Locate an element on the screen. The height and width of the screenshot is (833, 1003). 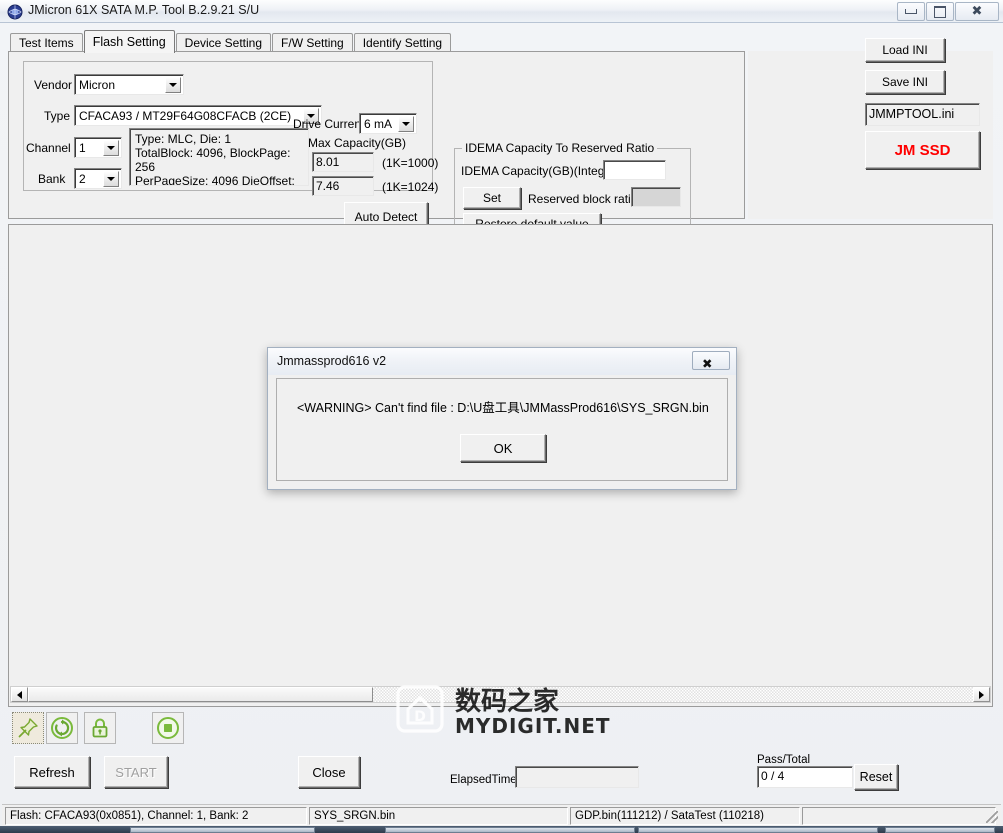
stop-icon-button is located at coordinates (168, 728).